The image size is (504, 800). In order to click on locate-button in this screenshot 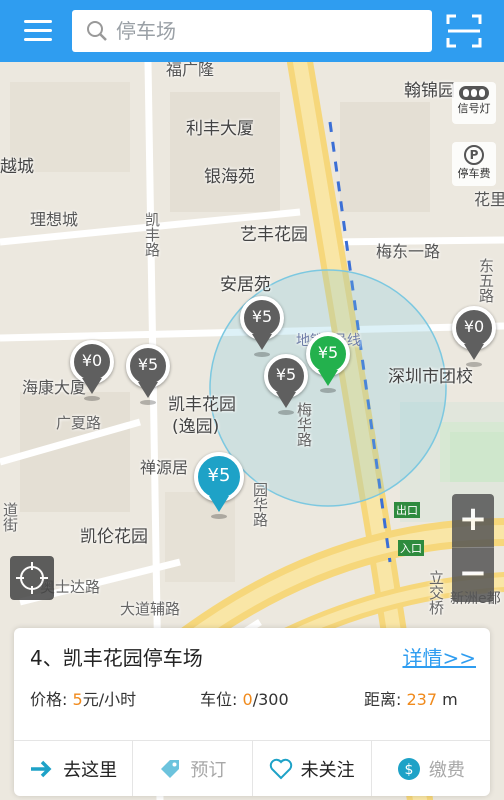, I will do `click(32, 578)`.